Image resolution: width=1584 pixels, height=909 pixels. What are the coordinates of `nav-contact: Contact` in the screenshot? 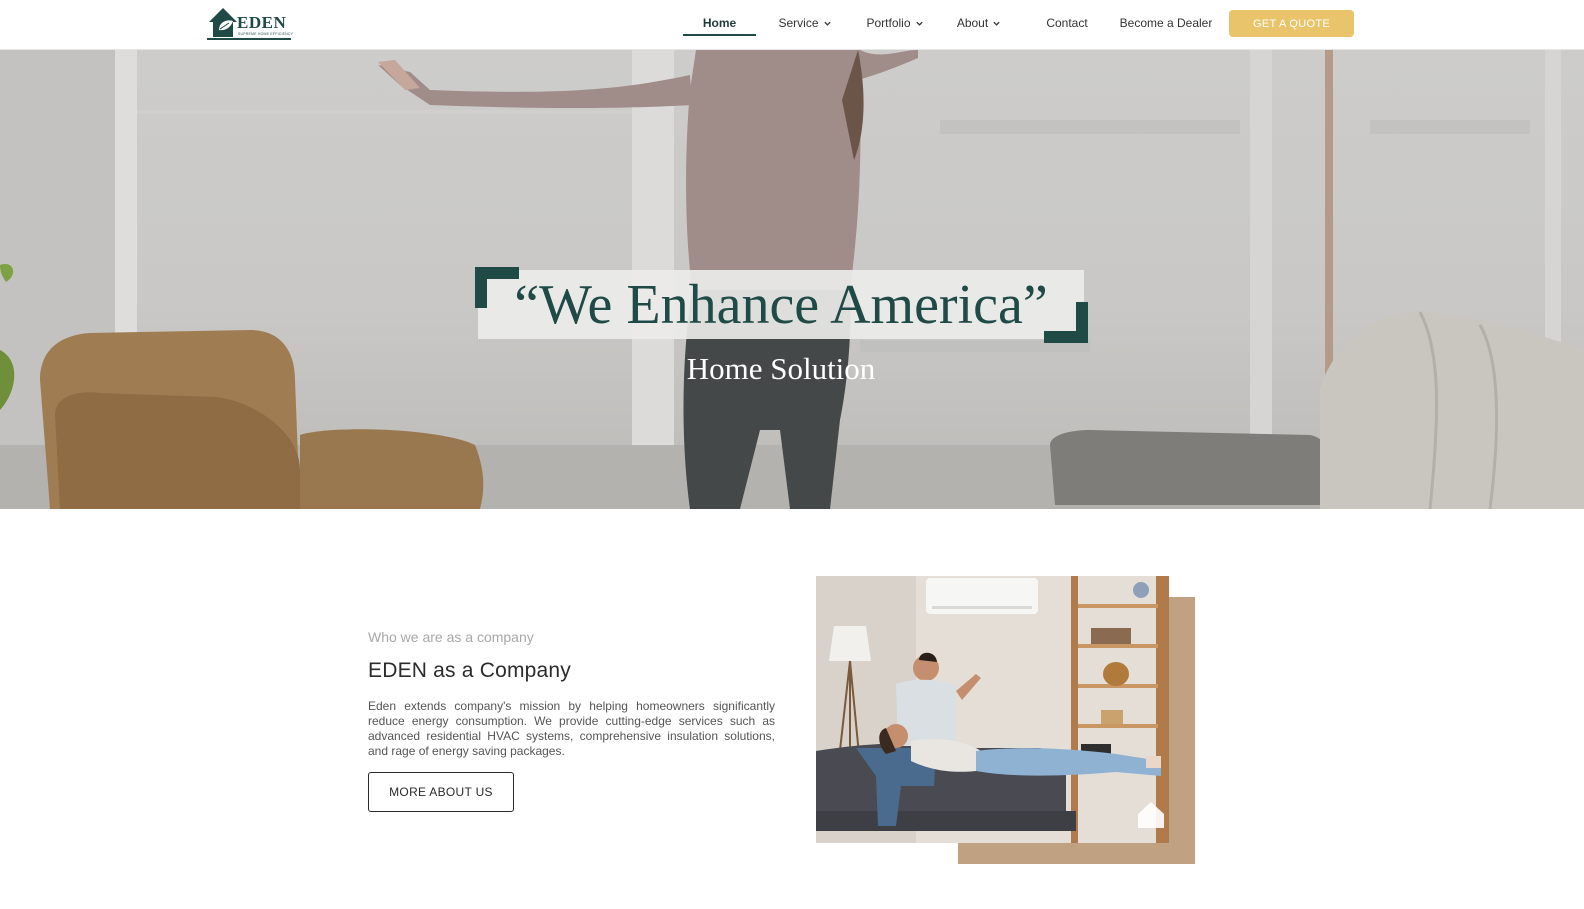 It's located at (1067, 23).